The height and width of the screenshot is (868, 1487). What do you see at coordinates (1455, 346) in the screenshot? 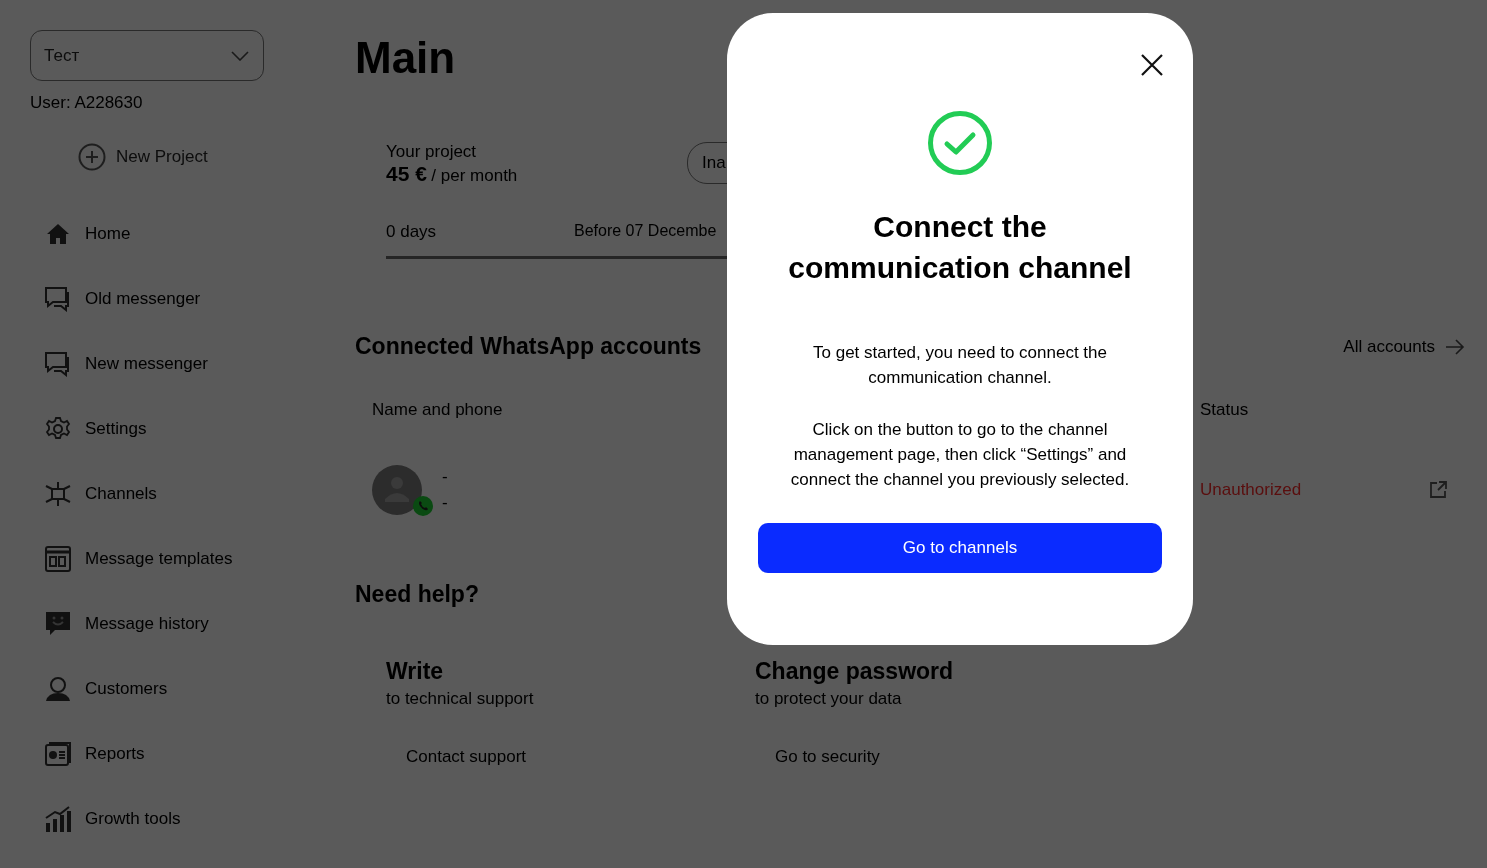
I see `arrow-right-icon` at bounding box center [1455, 346].